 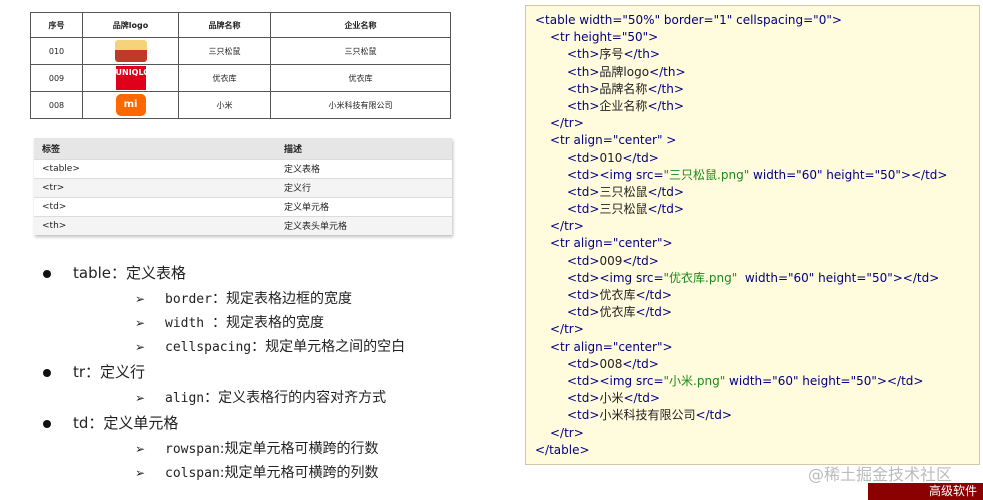 I want to click on code-attr: width="50%", so click(x=620, y=20).